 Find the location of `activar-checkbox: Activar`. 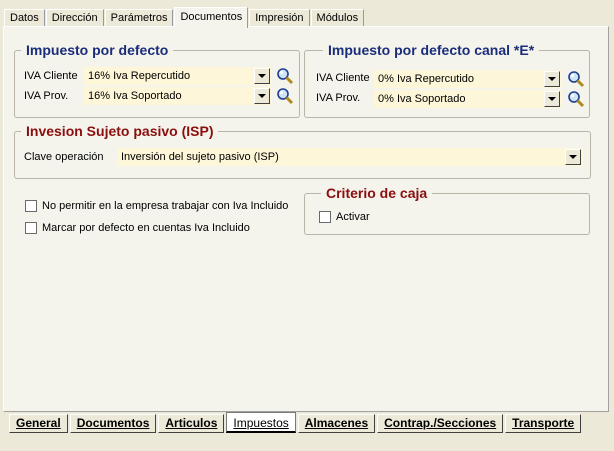

activar-checkbox: Activar is located at coordinates (344, 217).